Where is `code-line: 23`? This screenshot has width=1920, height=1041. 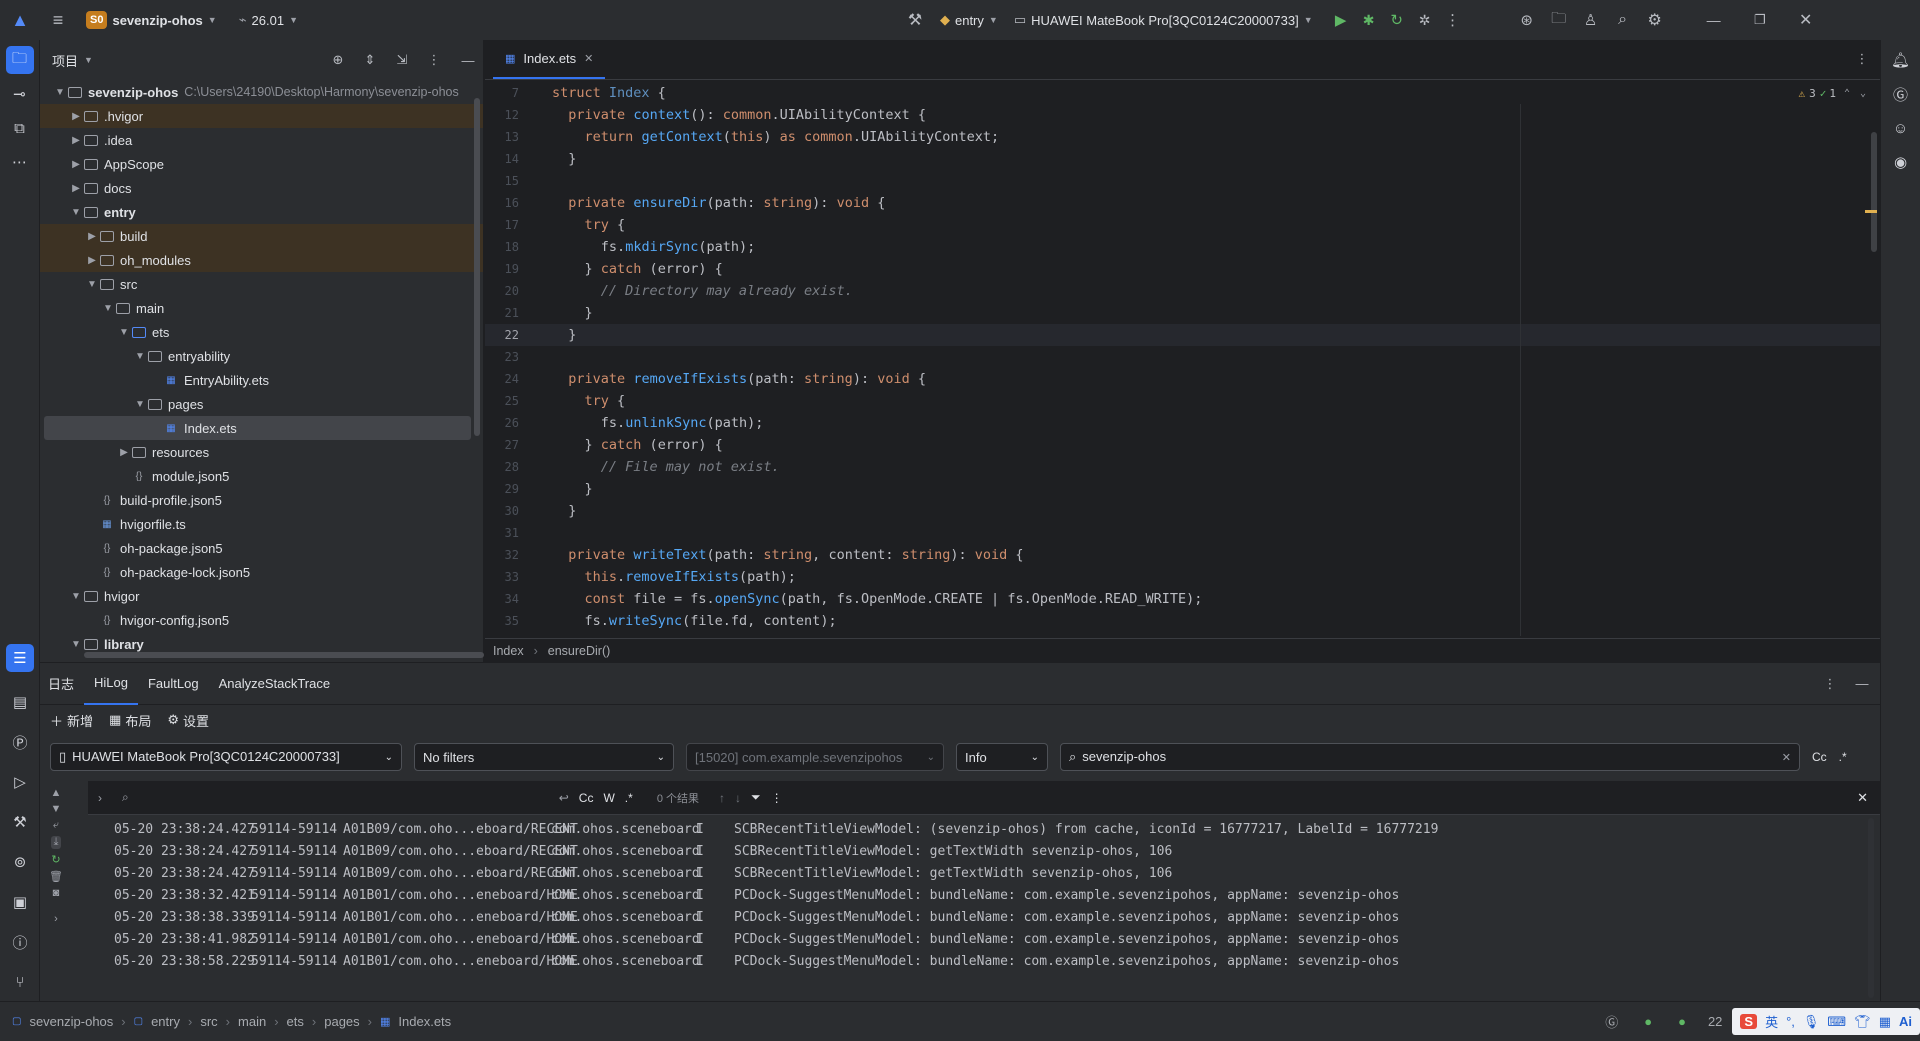
code-line: 23 is located at coordinates (1182, 357).